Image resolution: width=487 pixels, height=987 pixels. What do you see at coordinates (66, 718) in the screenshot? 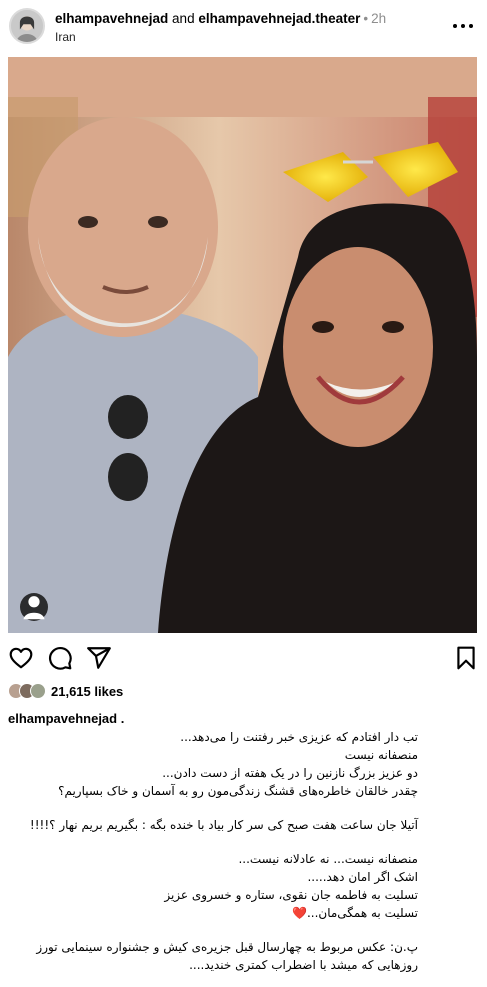
I see `caption-username: elhampavehnejad .` at bounding box center [66, 718].